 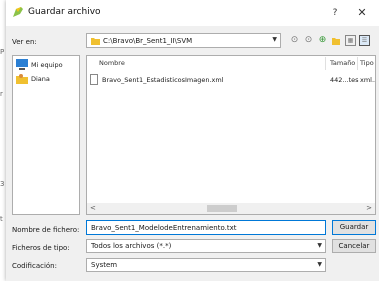 What do you see at coordinates (206, 265) in the screenshot?
I see `encoding-select: System ▼` at bounding box center [206, 265].